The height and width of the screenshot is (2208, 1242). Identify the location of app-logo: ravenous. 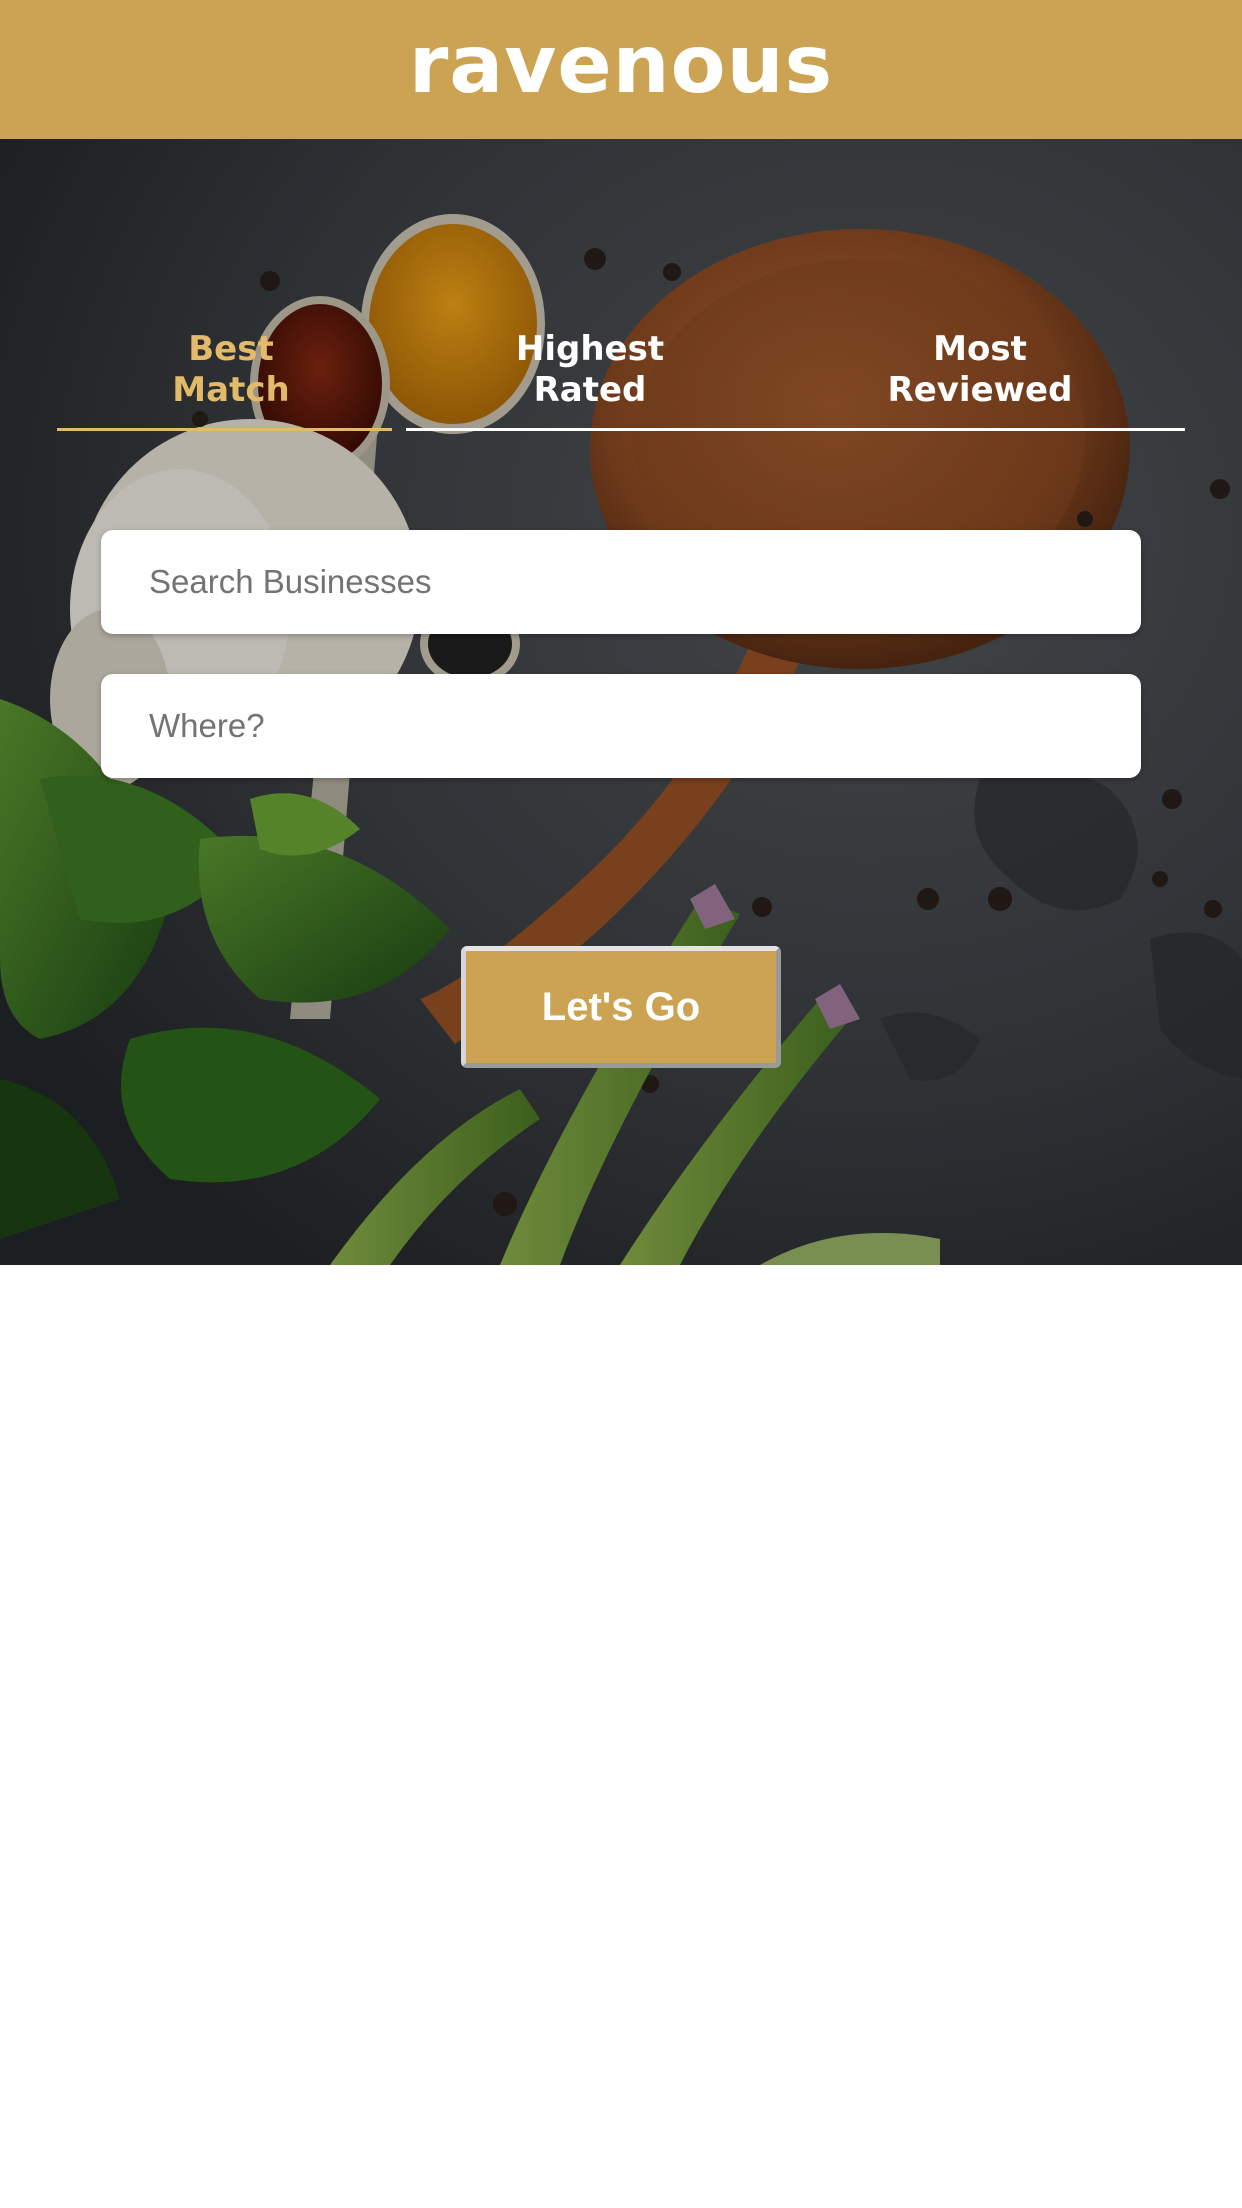
(621, 64).